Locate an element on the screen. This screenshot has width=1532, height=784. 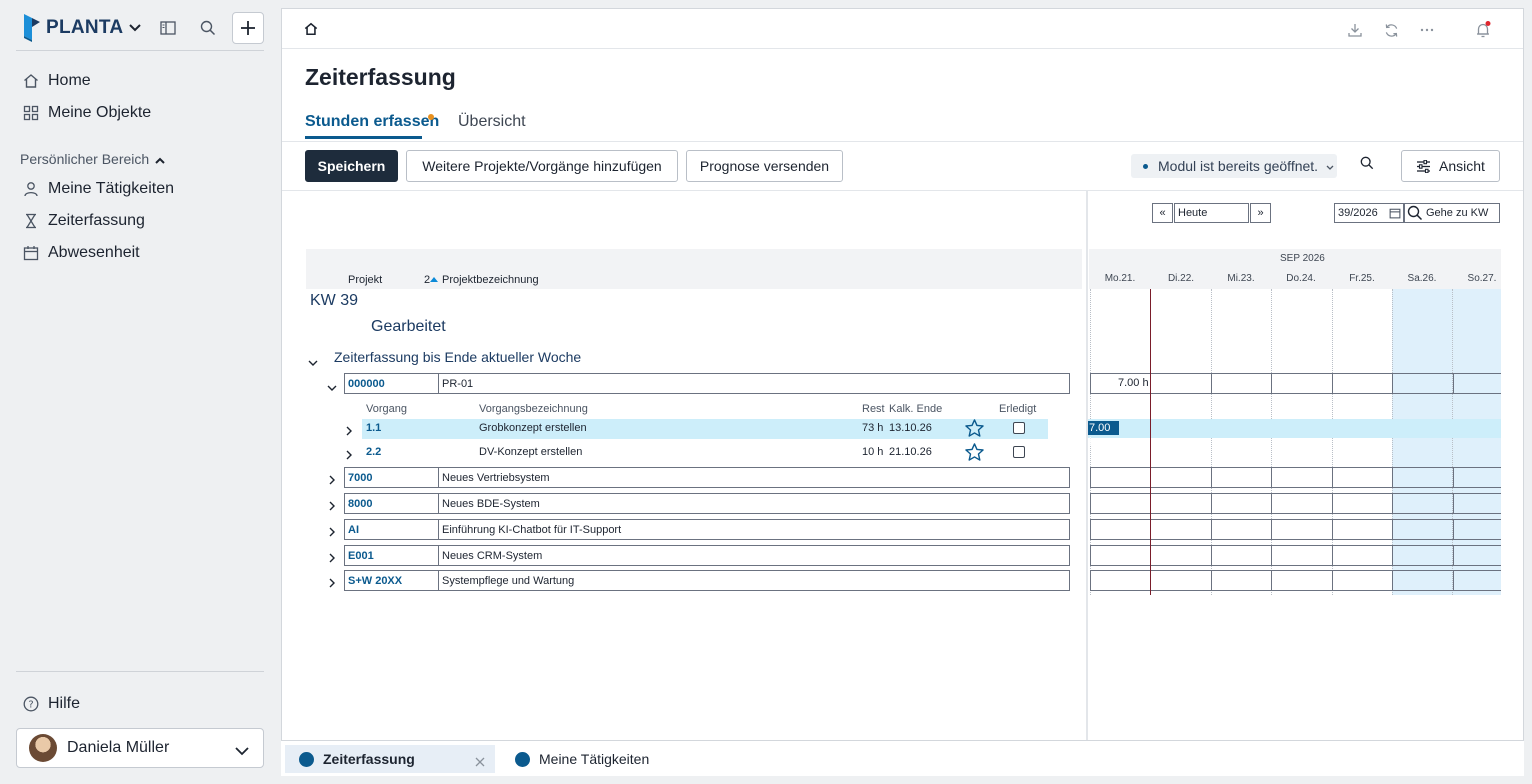
col-header-projektbezeichnung: Projektbezeichnung is located at coordinates (490, 280).